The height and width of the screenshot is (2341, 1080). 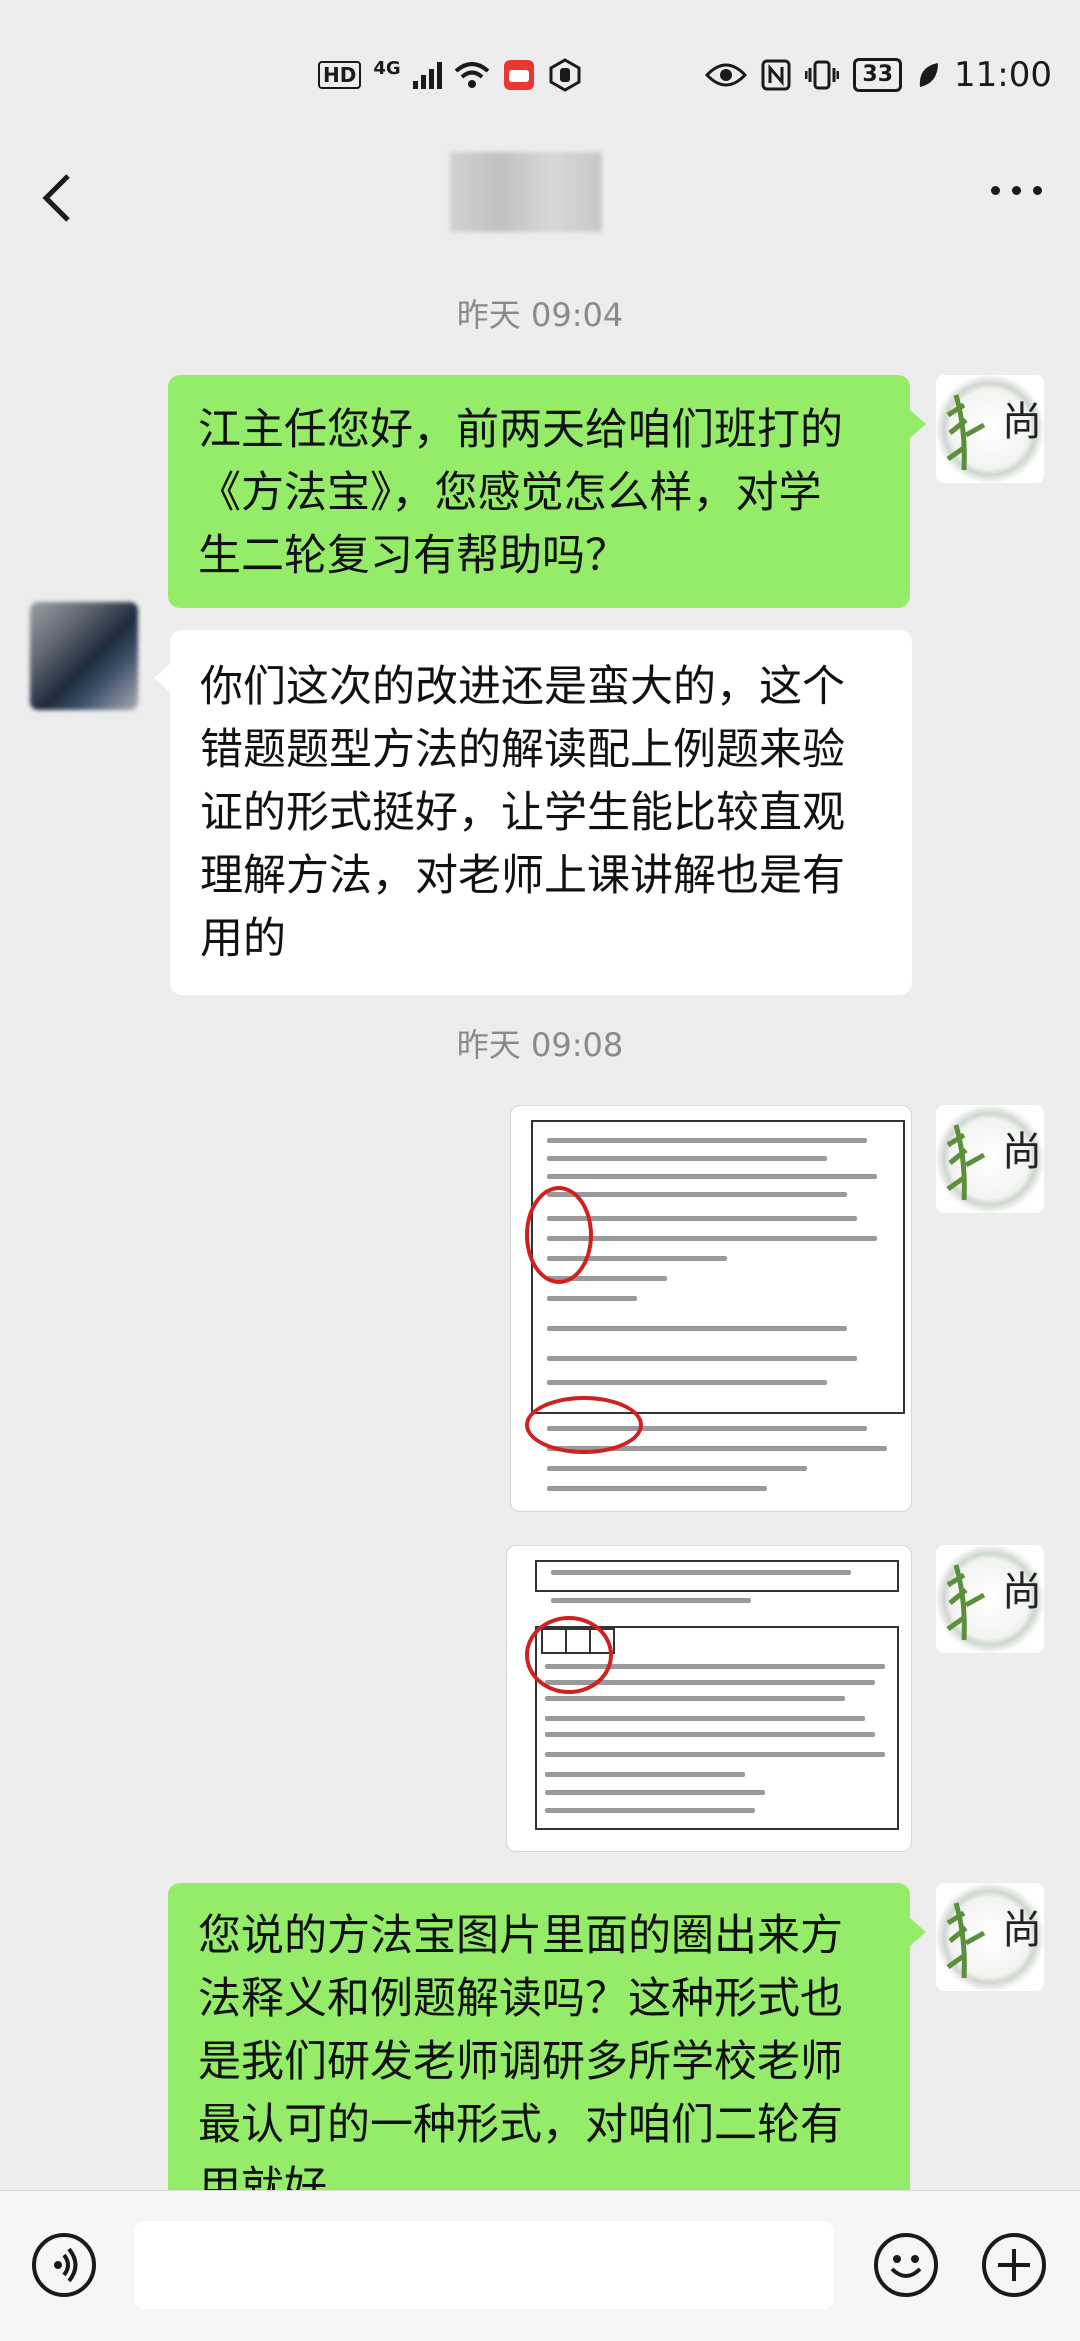 I want to click on battery-indicator: 33, so click(x=878, y=75).